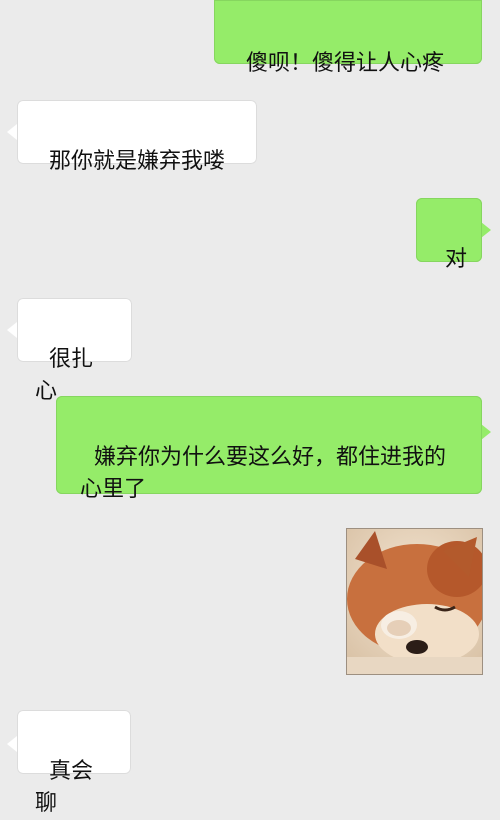  I want to click on received-message-bubble: 真会聊, so click(74, 763).